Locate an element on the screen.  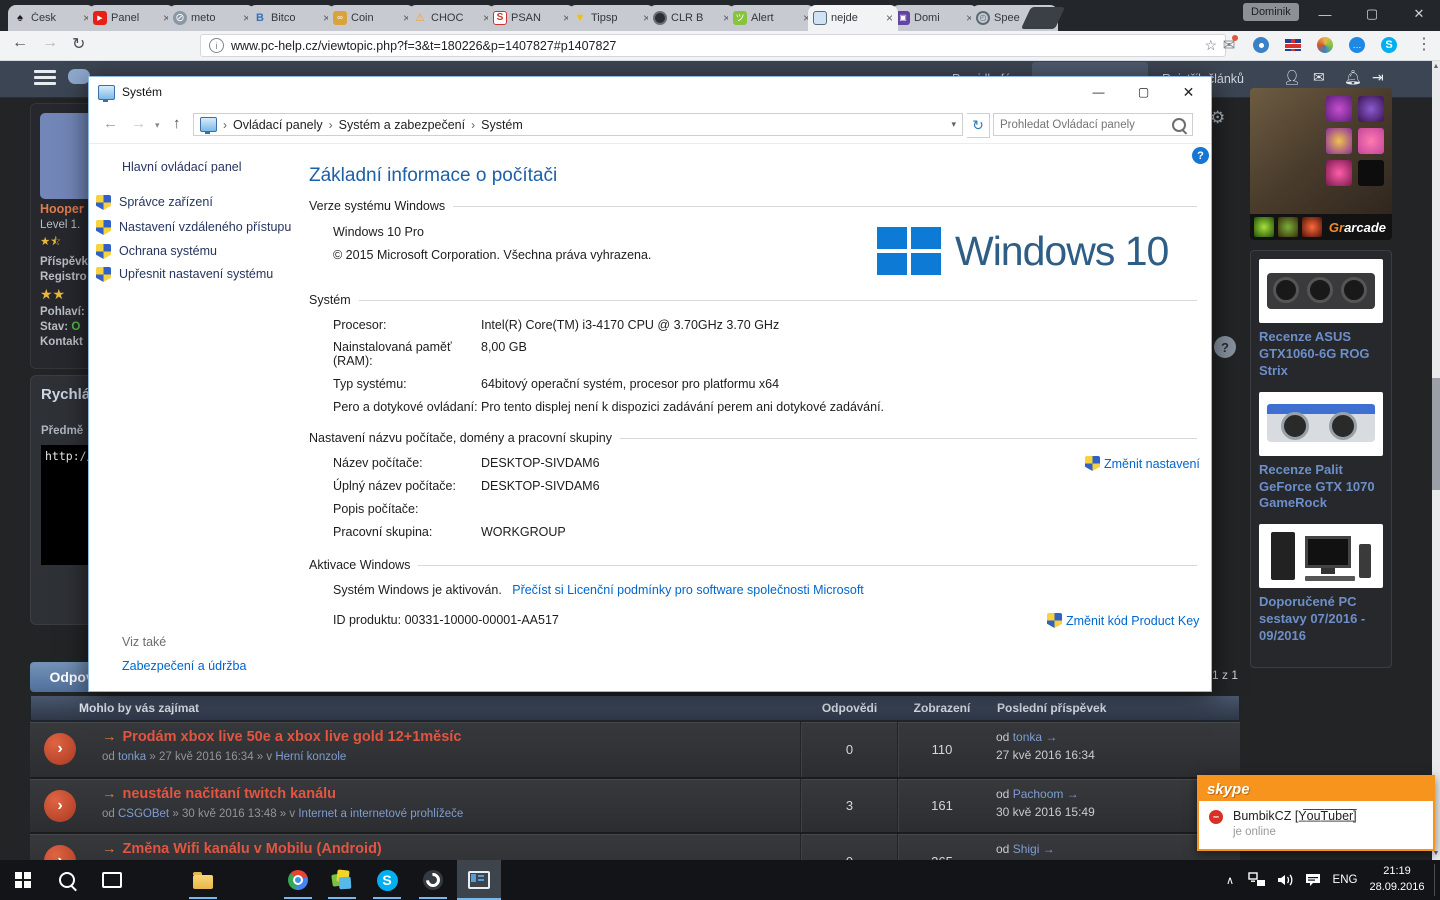
close-button: ✕ is located at coordinates (1188, 92).